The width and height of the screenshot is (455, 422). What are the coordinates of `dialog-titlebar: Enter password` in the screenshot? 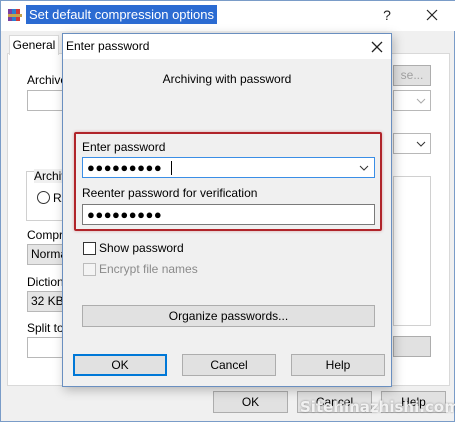 It's located at (227, 46).